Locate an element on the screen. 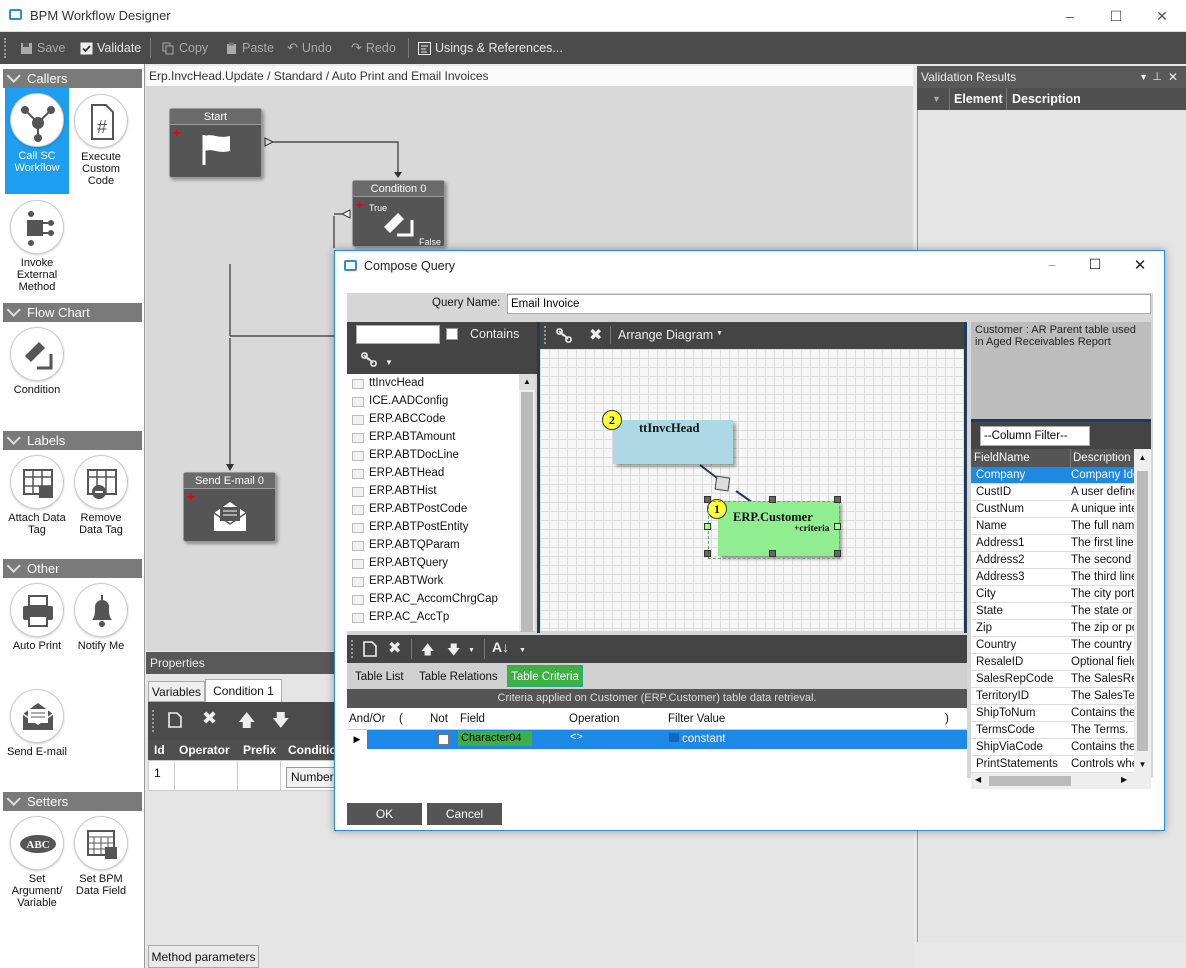 Image resolution: width=1186 pixels, height=968 pixels. field-row: ShipViaCode Contains the is located at coordinates (1052, 747).